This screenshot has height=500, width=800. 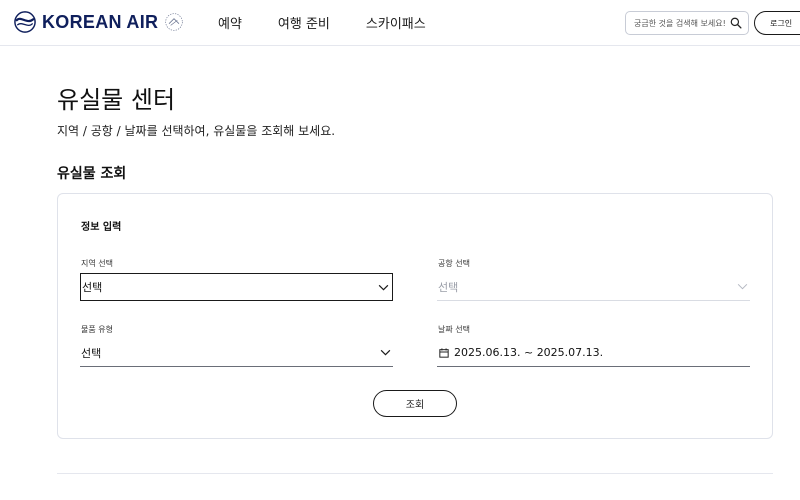 I want to click on site-header: KOREAN AIR 예약 여행 준비 스카이패스 로그인, so click(x=400, y=23).